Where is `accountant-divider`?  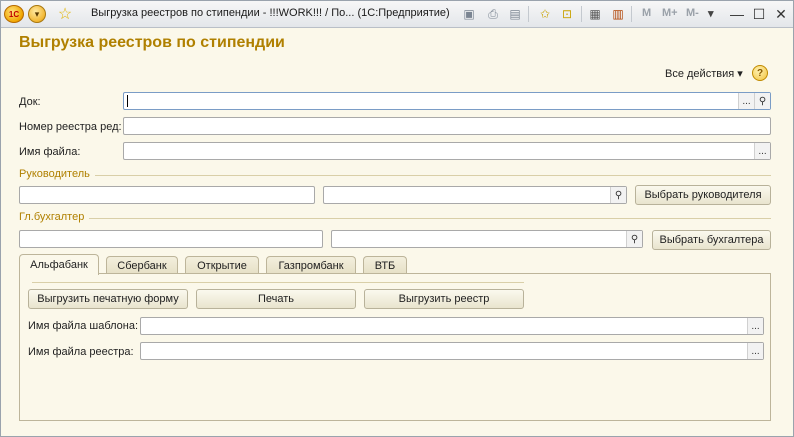 accountant-divider is located at coordinates (430, 218).